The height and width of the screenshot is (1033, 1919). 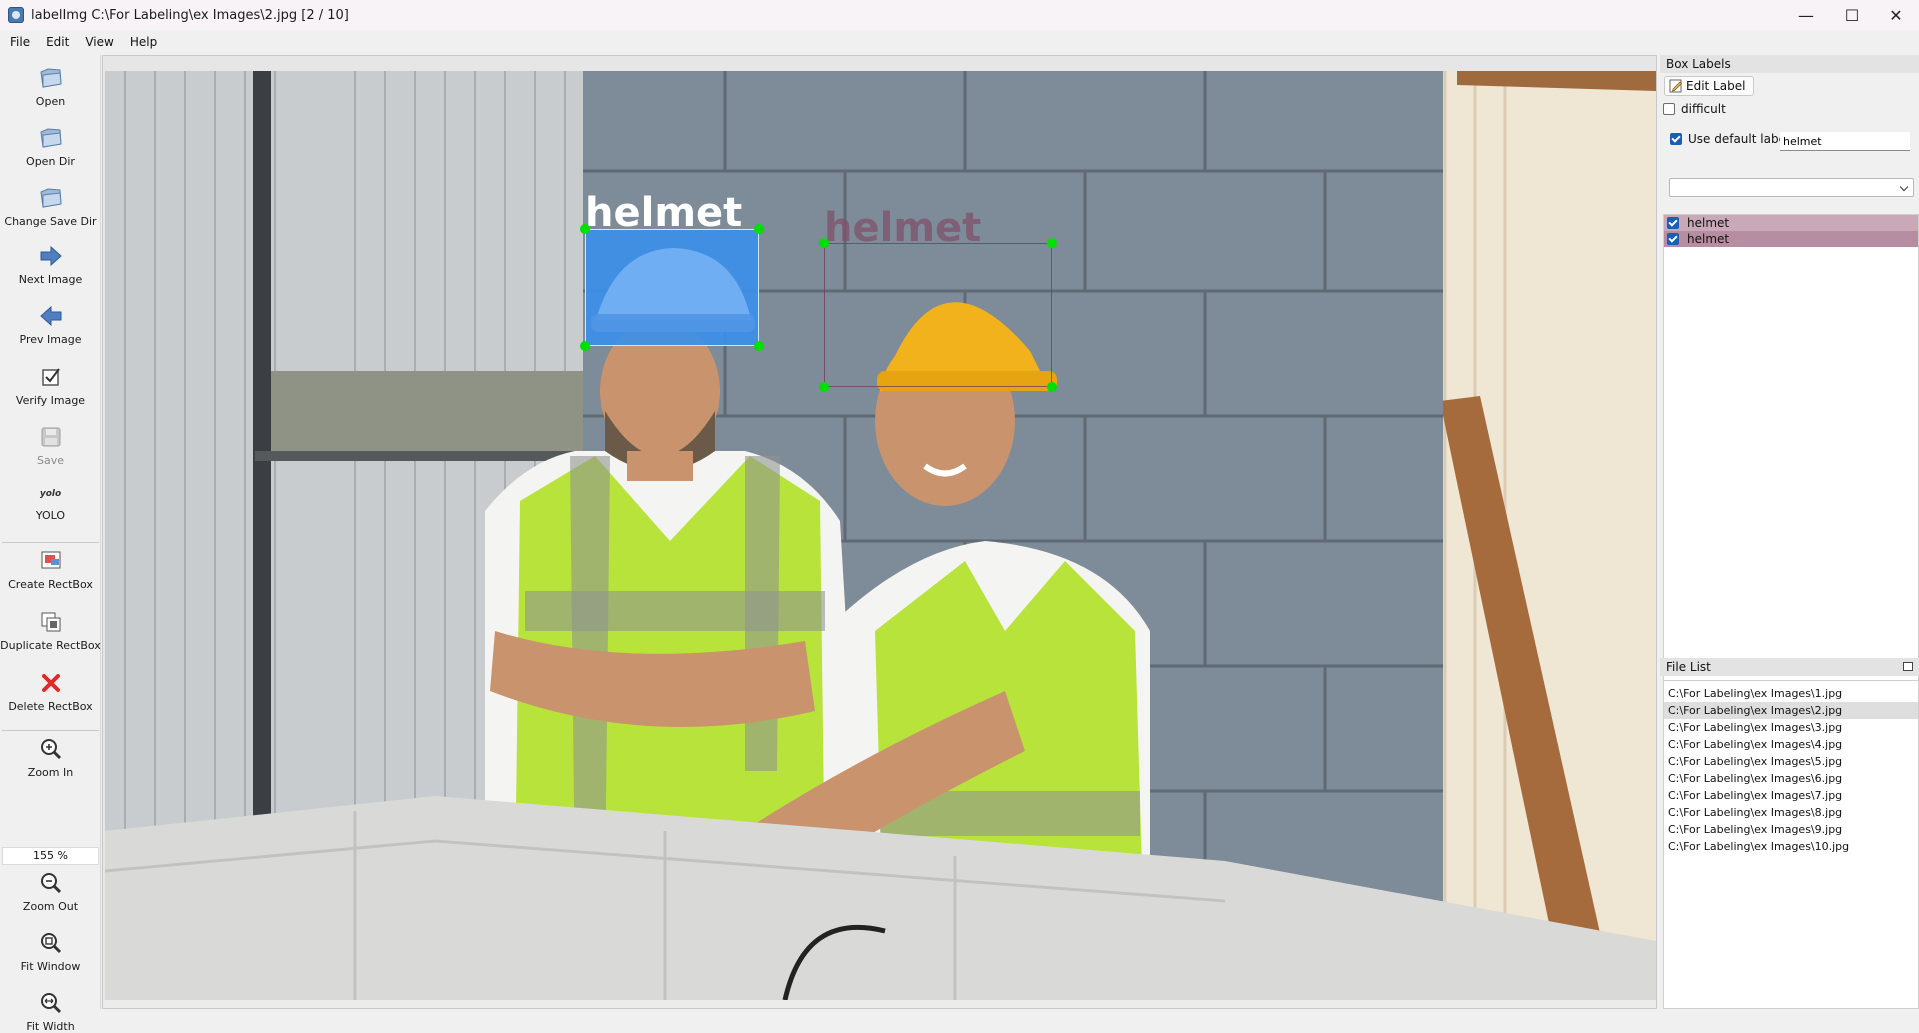 What do you see at coordinates (51, 683) in the screenshot?
I see `delete-x-icon` at bounding box center [51, 683].